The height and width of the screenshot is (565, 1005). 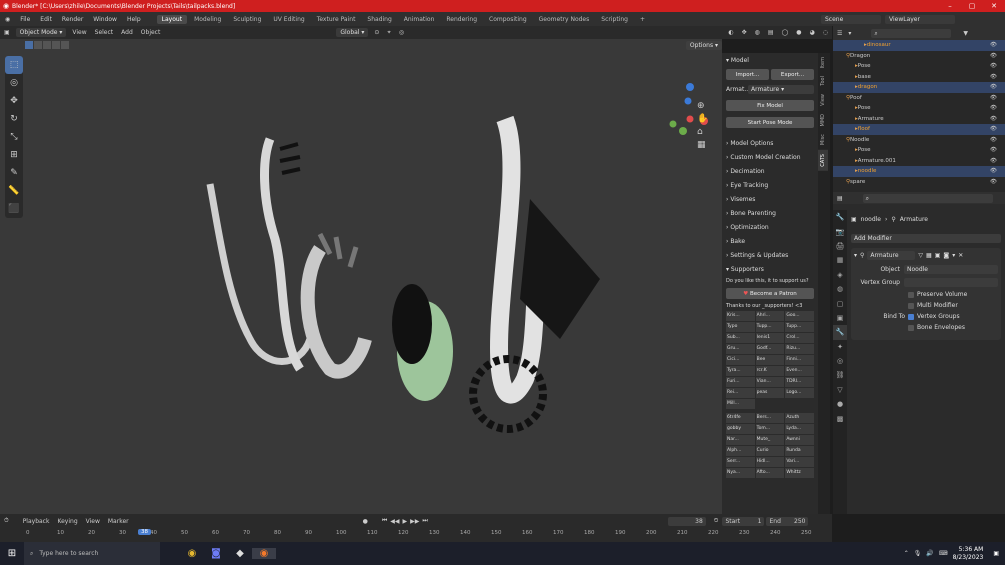 I want to click on object-tab-icon: ▣, so click(x=840, y=318).